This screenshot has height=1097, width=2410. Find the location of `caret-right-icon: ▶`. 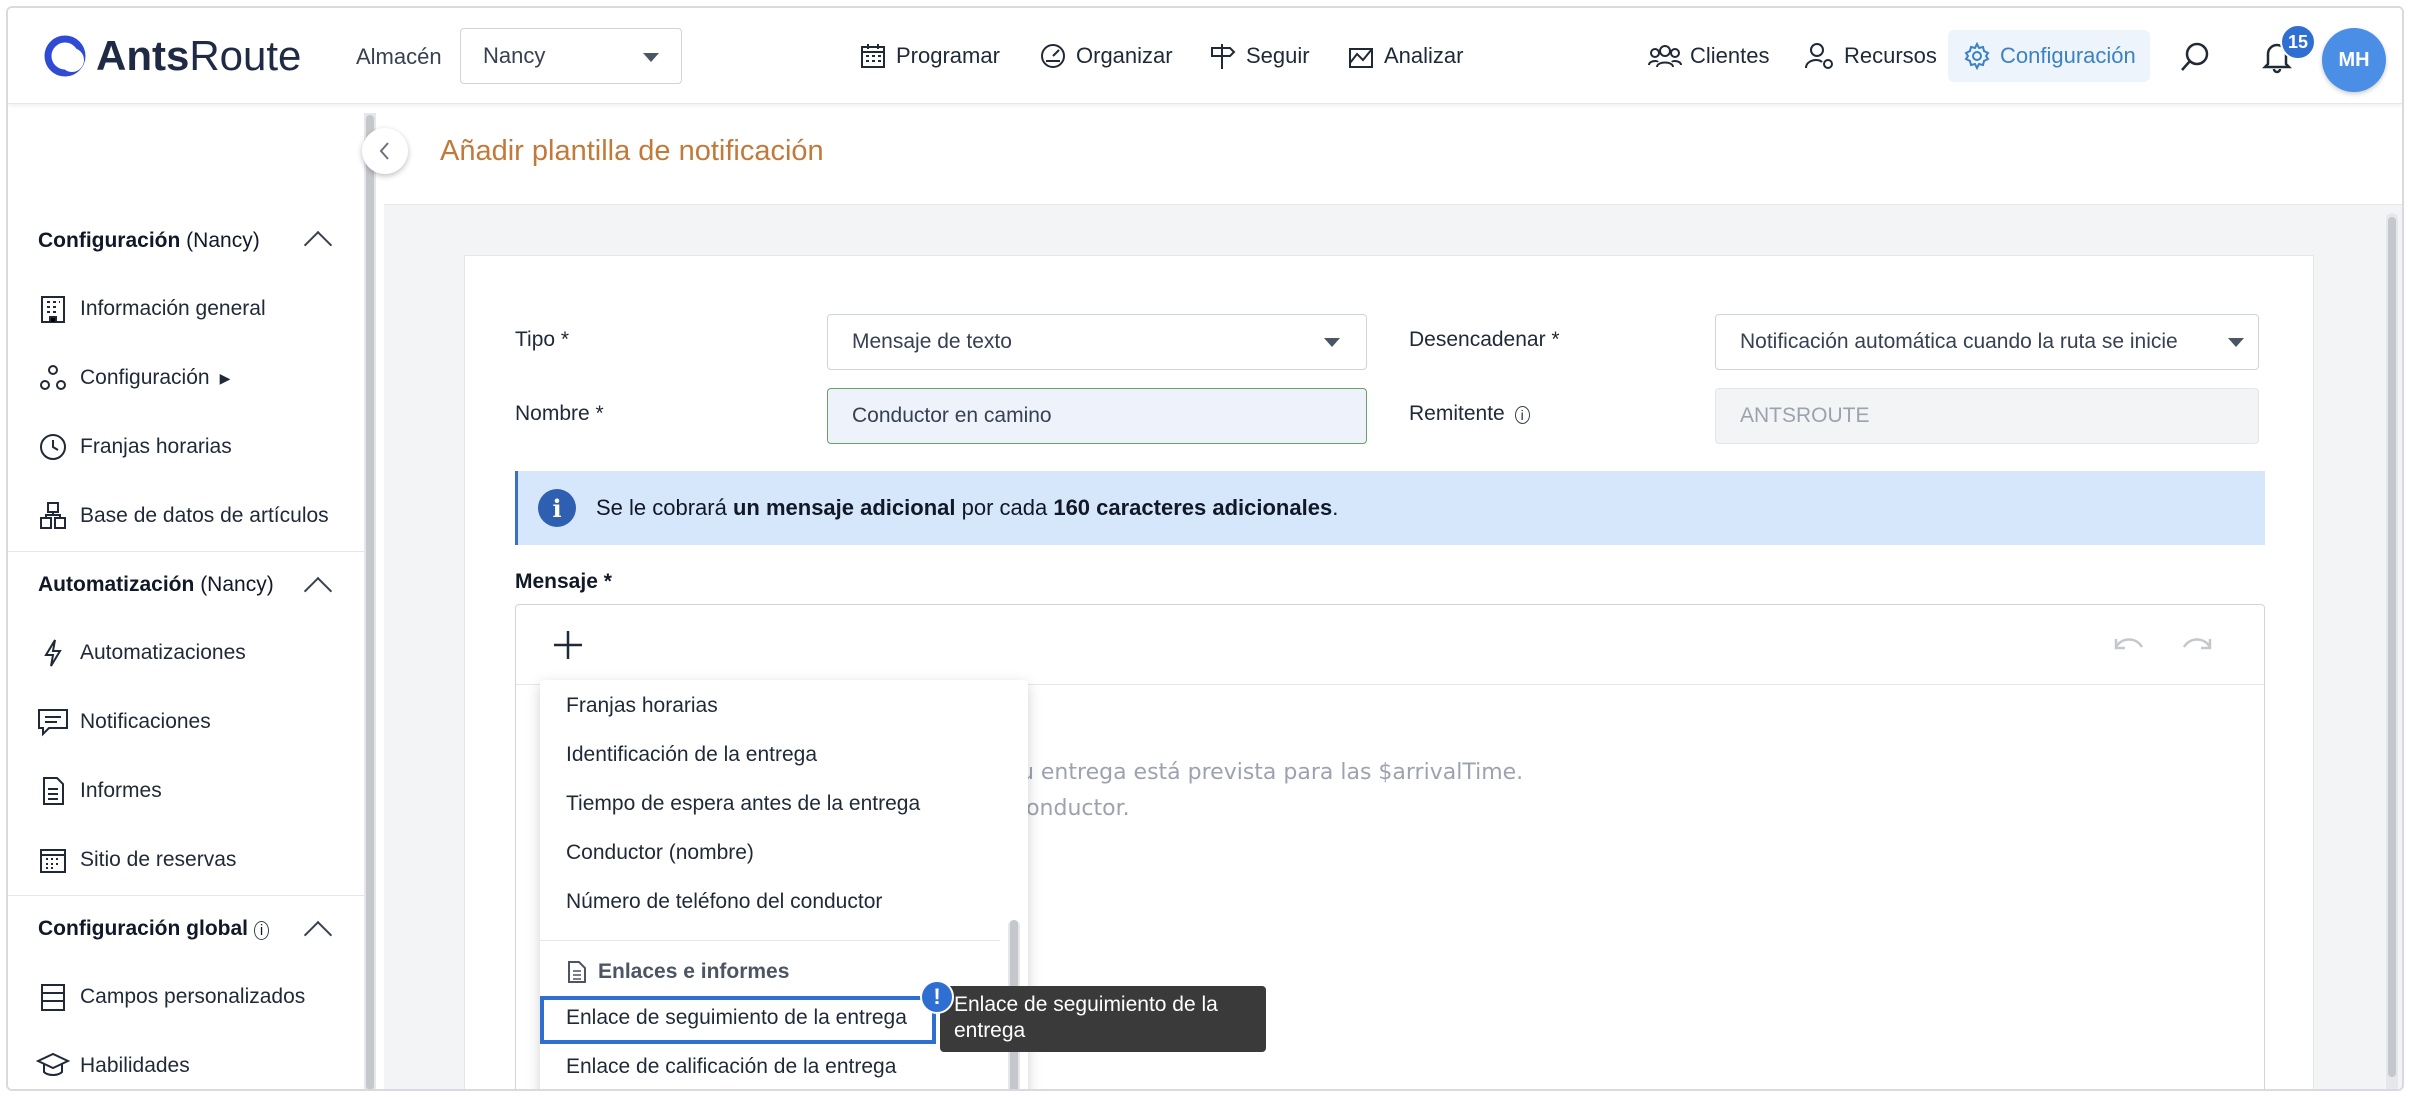

caret-right-icon: ▶ is located at coordinates (225, 377).